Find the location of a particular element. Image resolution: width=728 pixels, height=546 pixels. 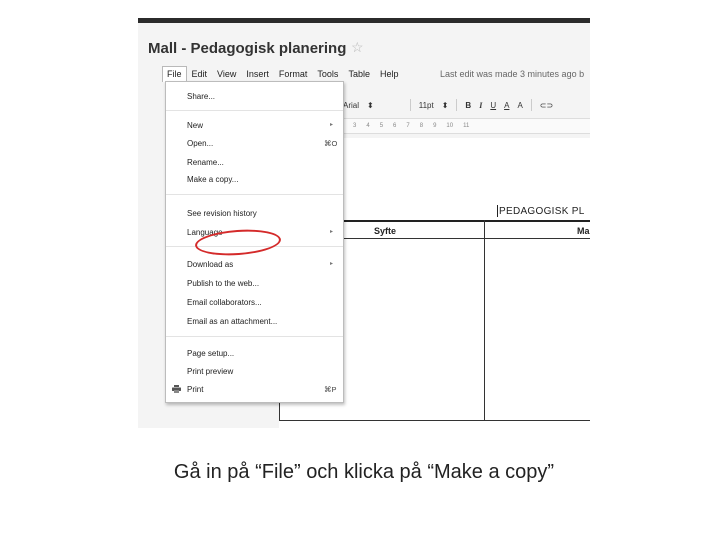

menu-table: Table is located at coordinates (359, 74).